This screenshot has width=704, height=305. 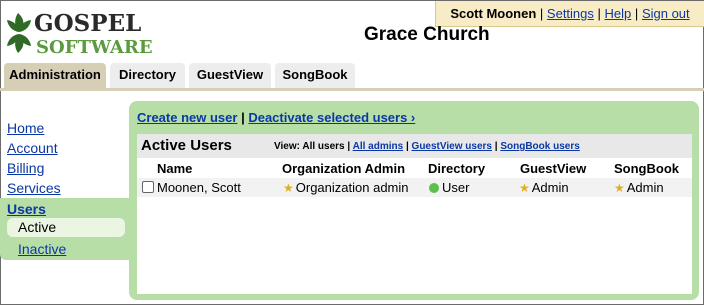 I want to click on create-user-link: Create new user, so click(x=187, y=117).